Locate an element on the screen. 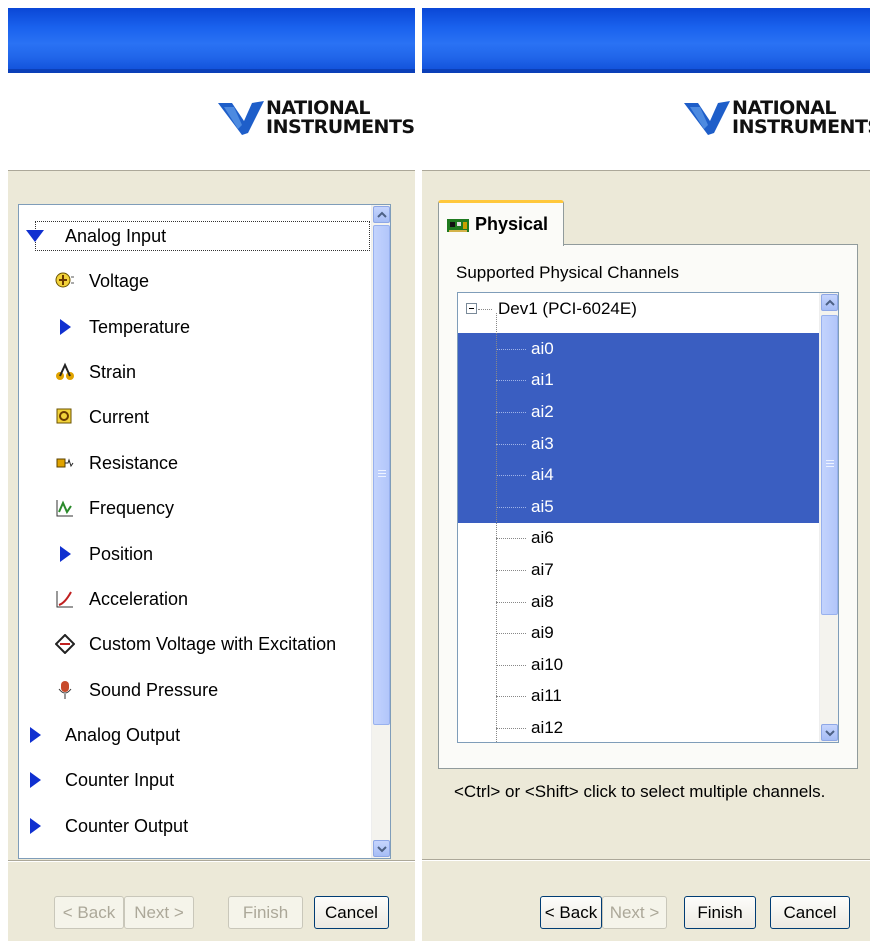 This screenshot has height=941, width=870. channel-row: ai0 is located at coordinates (640, 349).